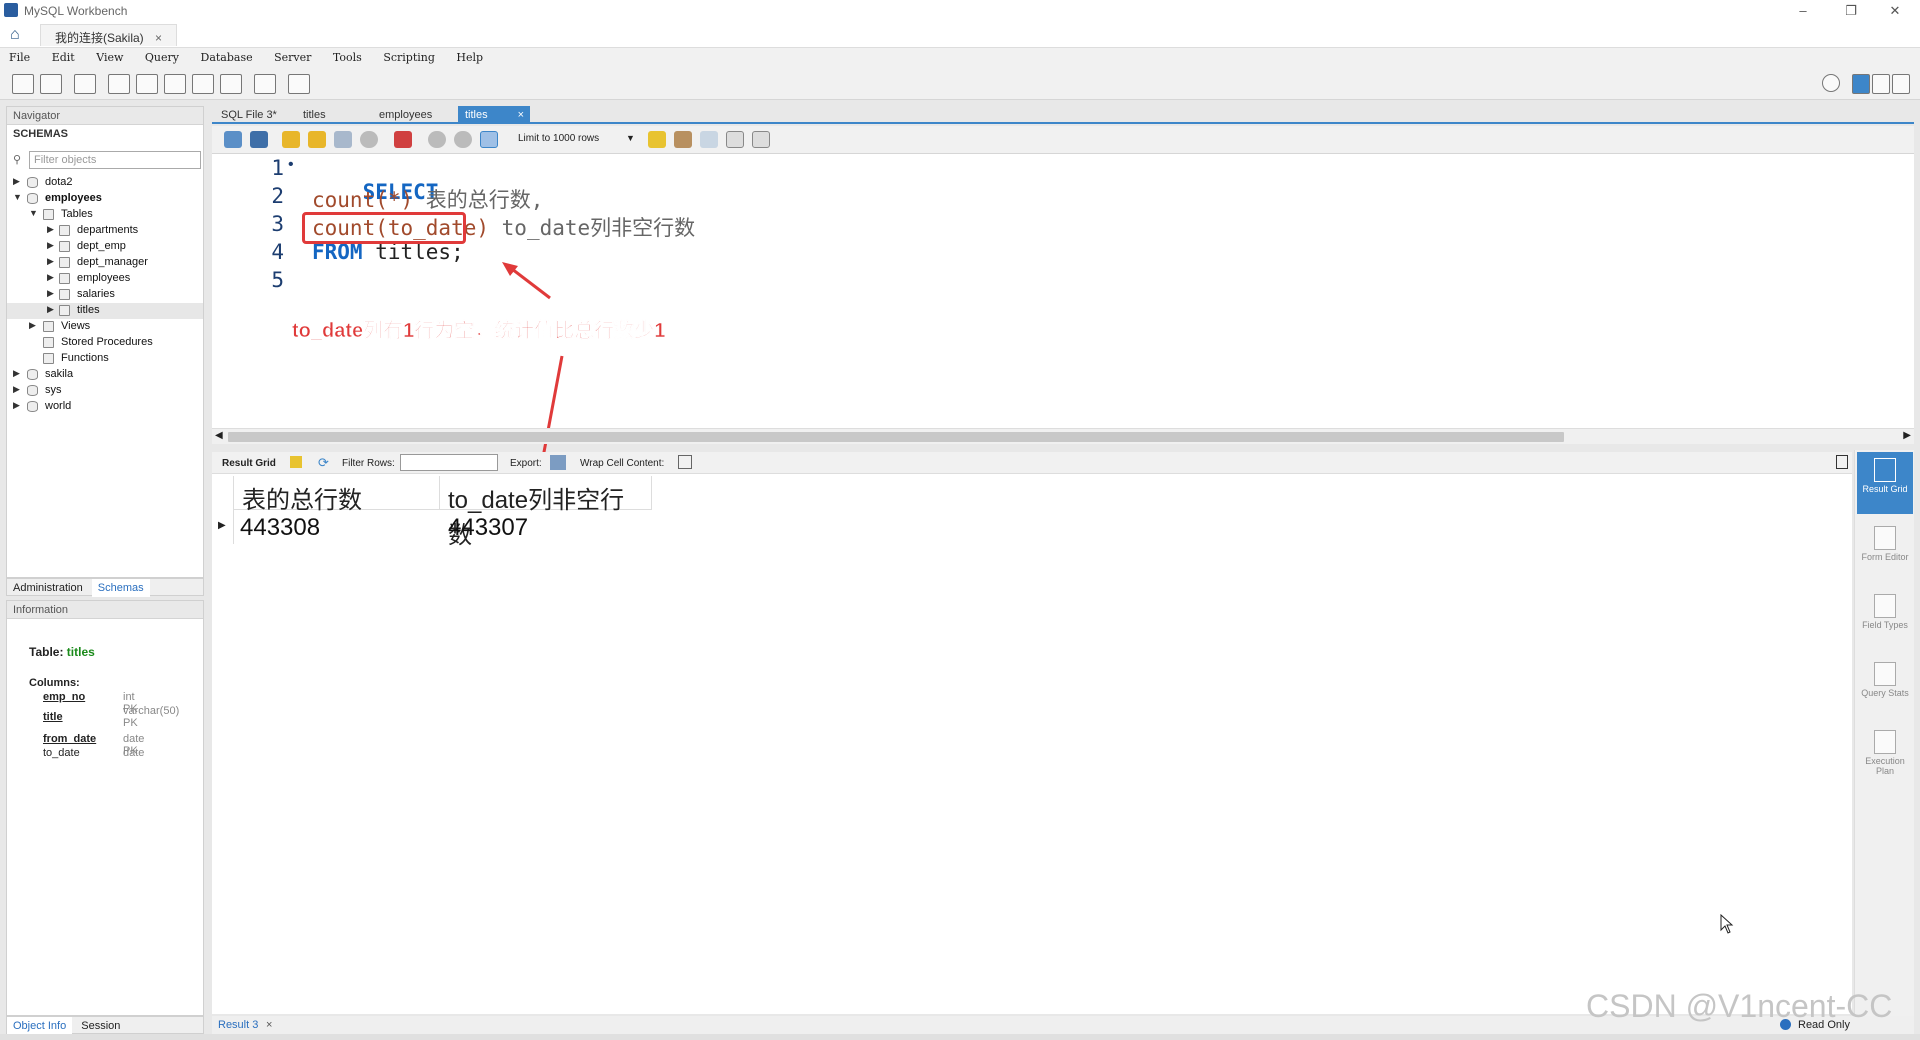 Image resolution: width=1920 pixels, height=1040 pixels. What do you see at coordinates (291, 139) in the screenshot?
I see `execute-icon` at bounding box center [291, 139].